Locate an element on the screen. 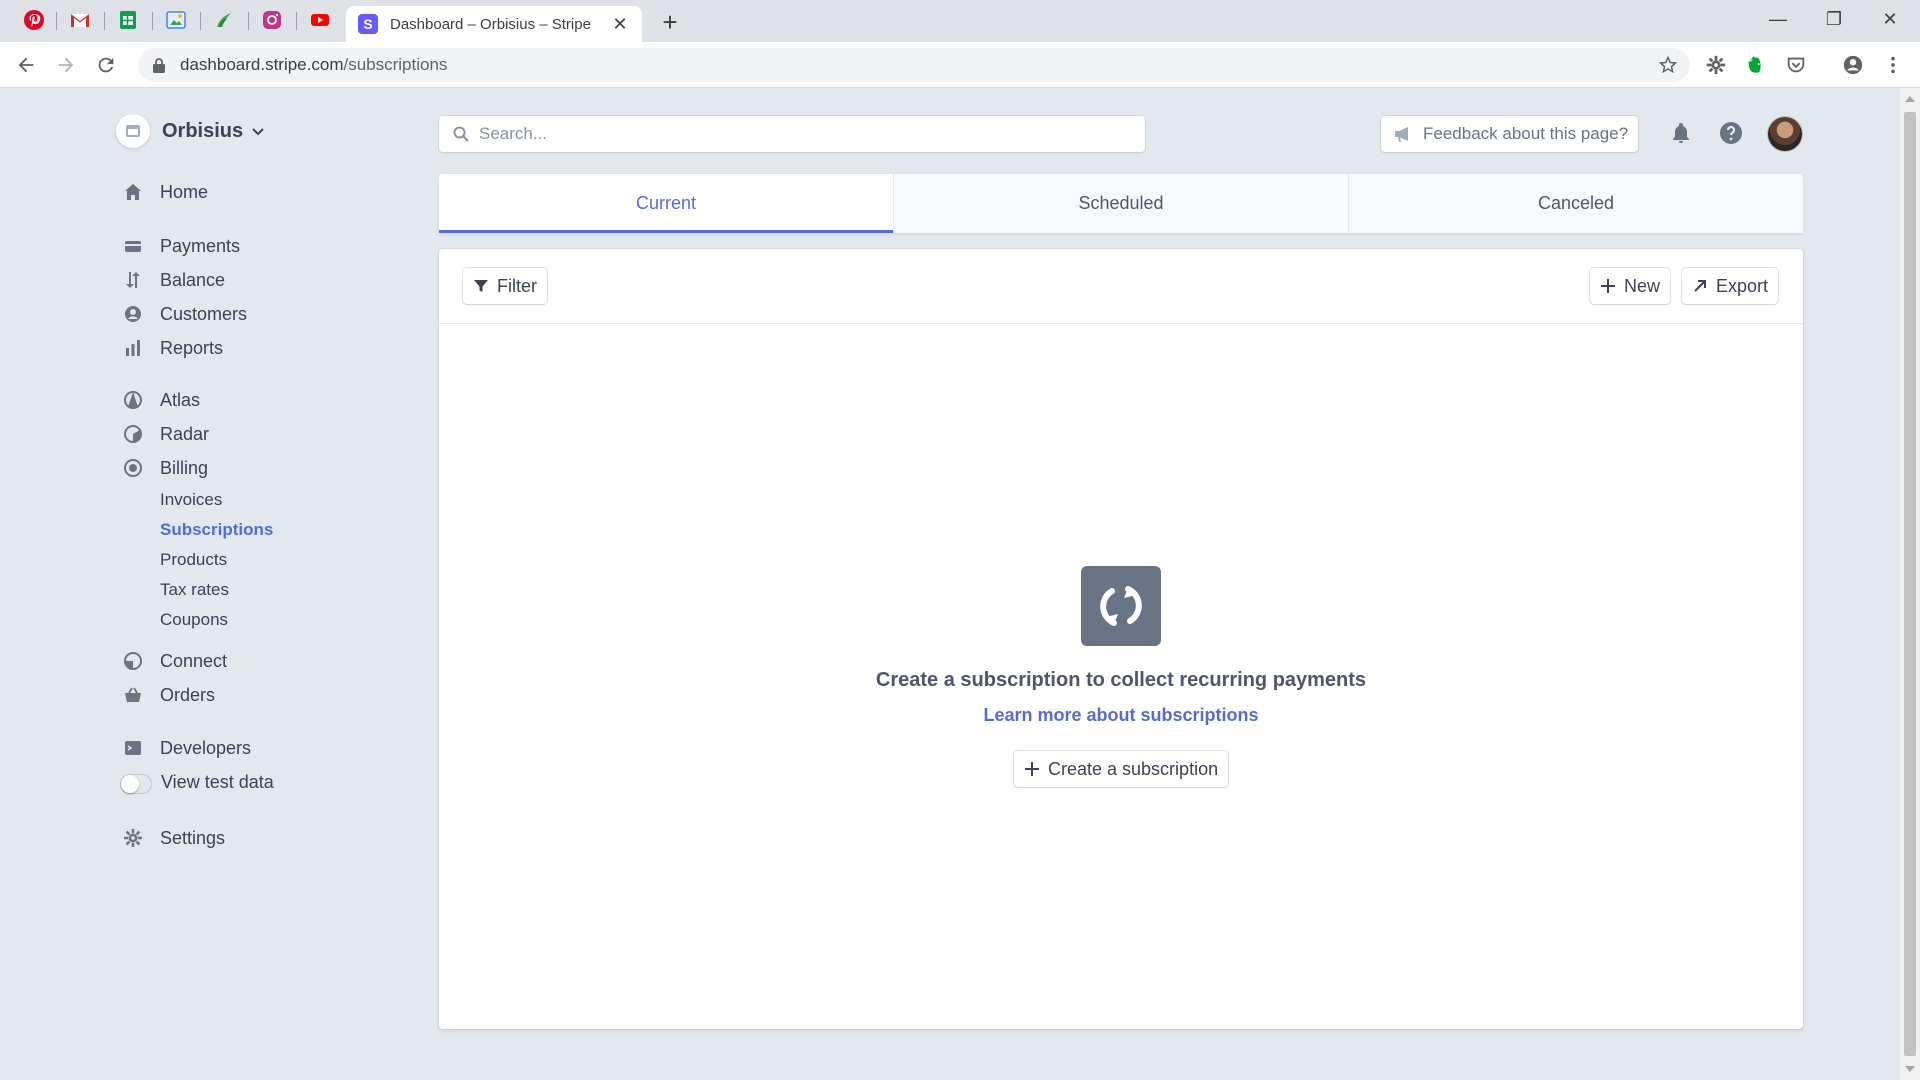  customer-icon is located at coordinates (133, 314).